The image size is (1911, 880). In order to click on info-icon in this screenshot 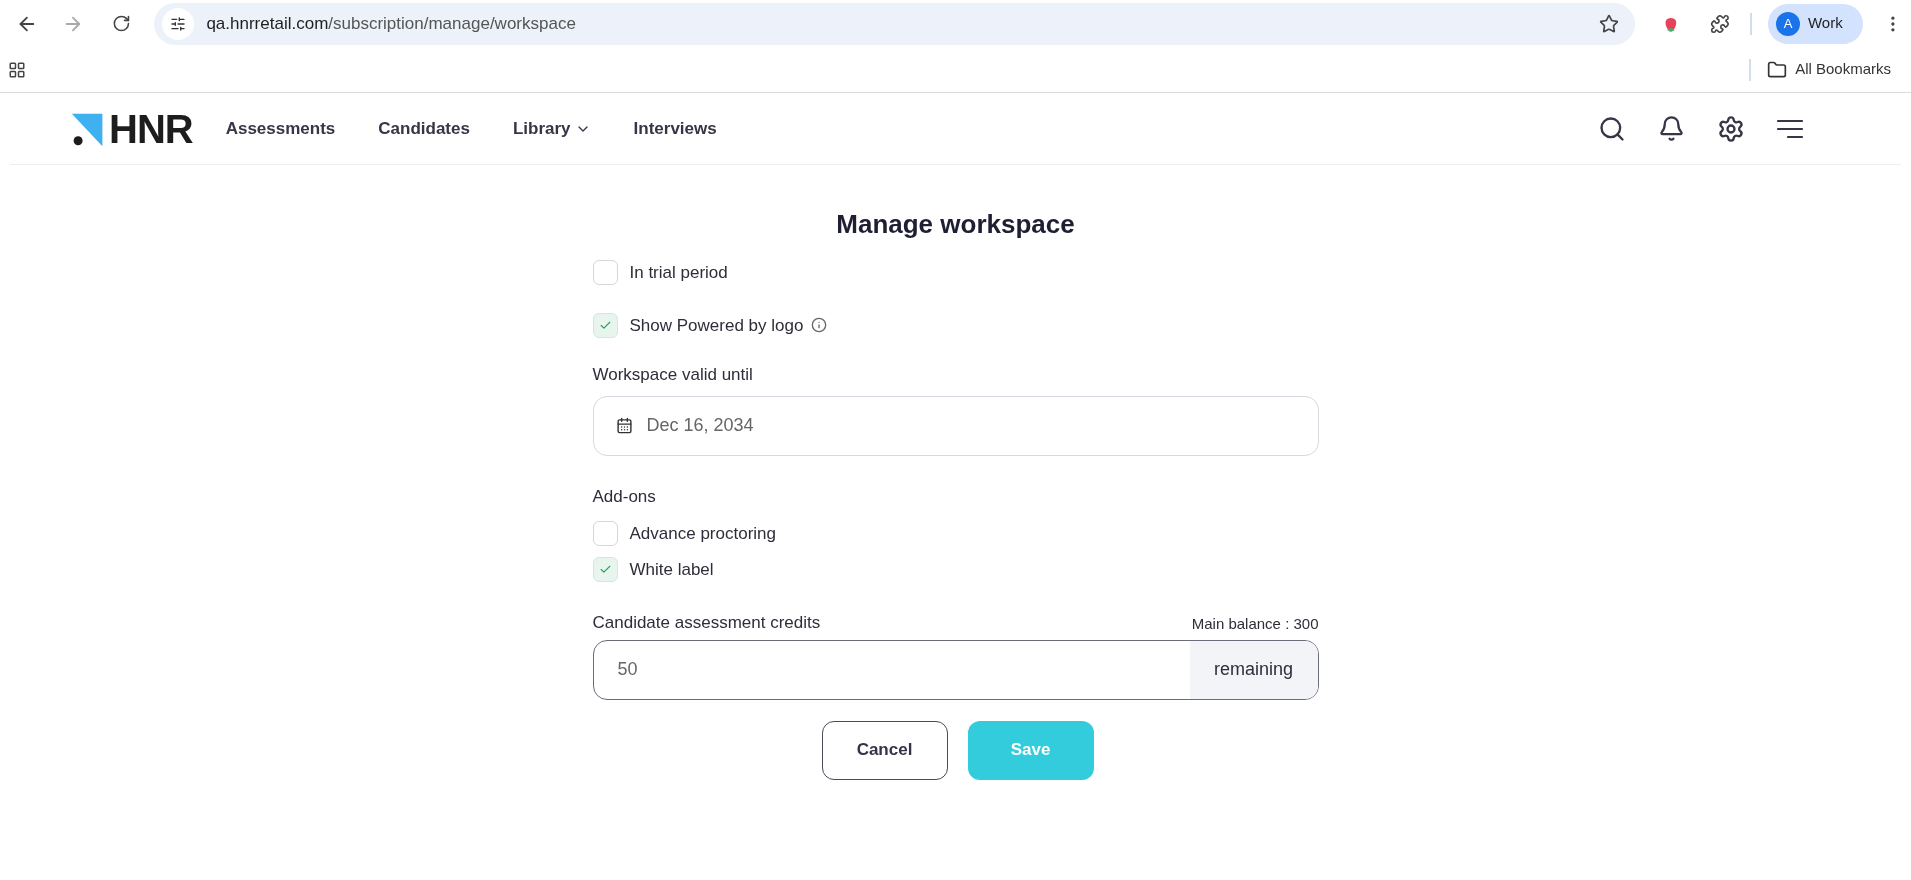, I will do `click(819, 325)`.